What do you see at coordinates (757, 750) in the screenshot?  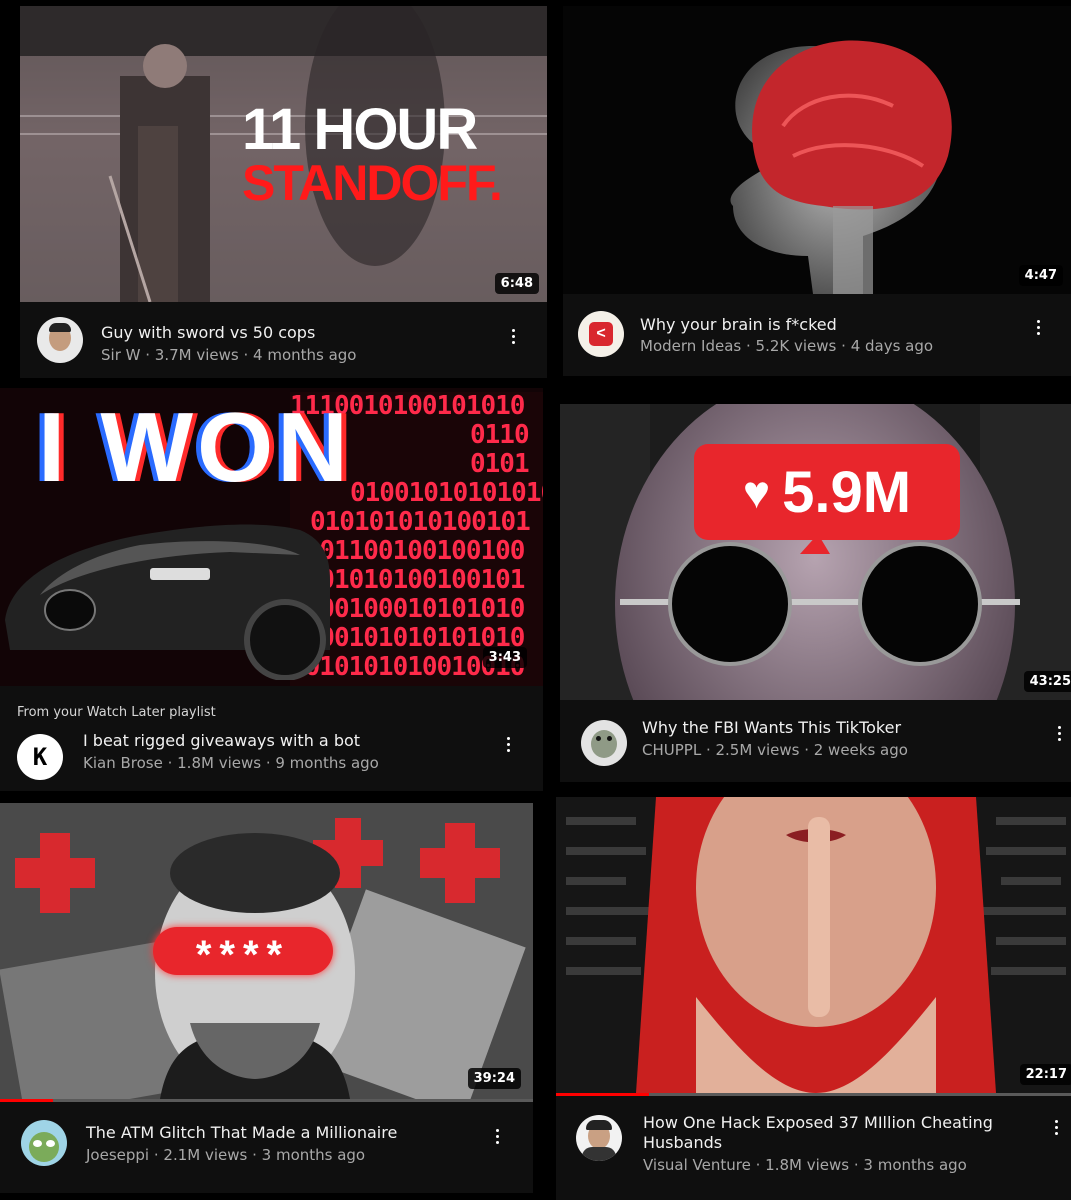 I see `view-count: 2.5M views` at bounding box center [757, 750].